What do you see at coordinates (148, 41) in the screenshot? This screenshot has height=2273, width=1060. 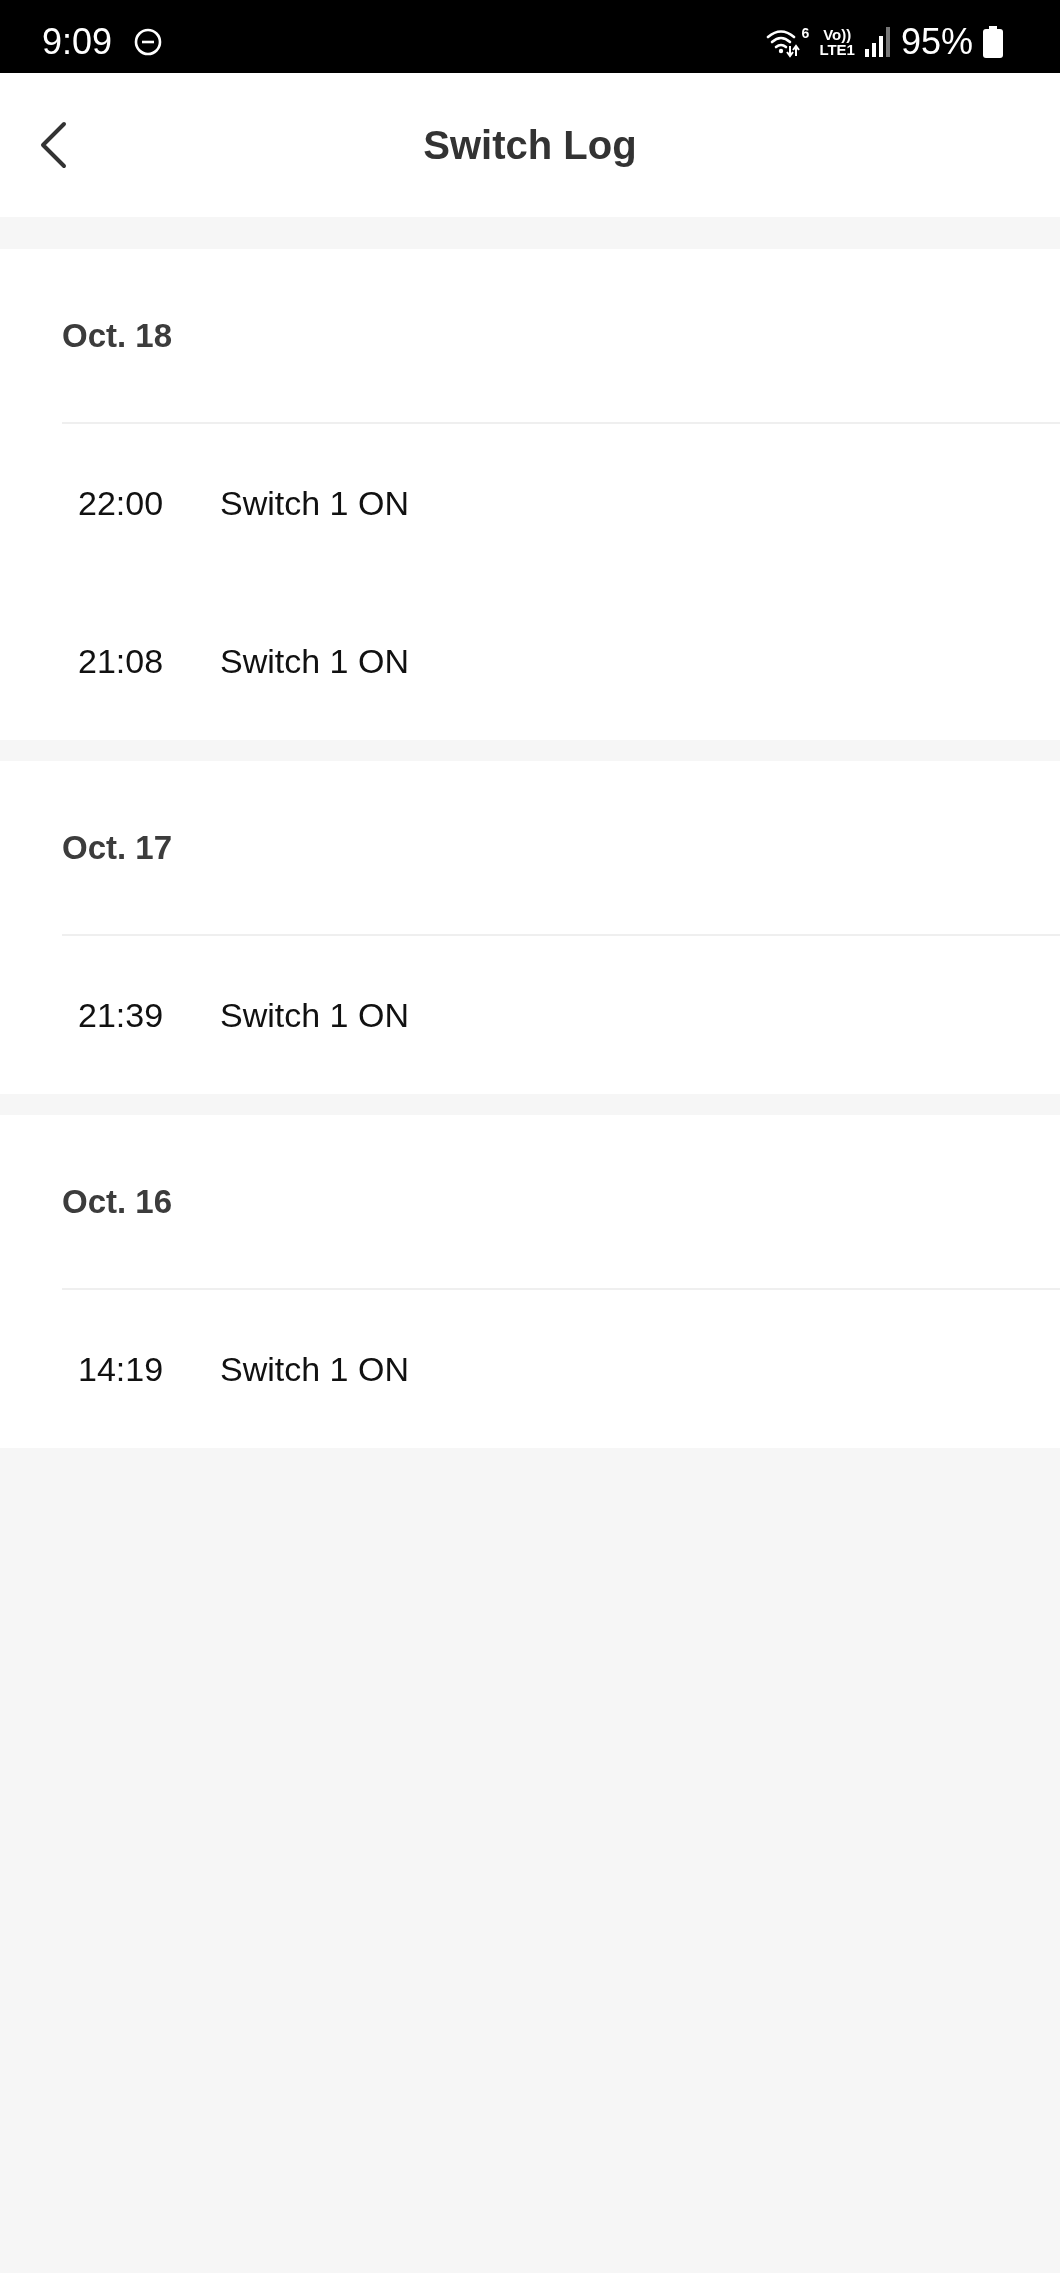 I see `do-not-disturb-icon` at bounding box center [148, 41].